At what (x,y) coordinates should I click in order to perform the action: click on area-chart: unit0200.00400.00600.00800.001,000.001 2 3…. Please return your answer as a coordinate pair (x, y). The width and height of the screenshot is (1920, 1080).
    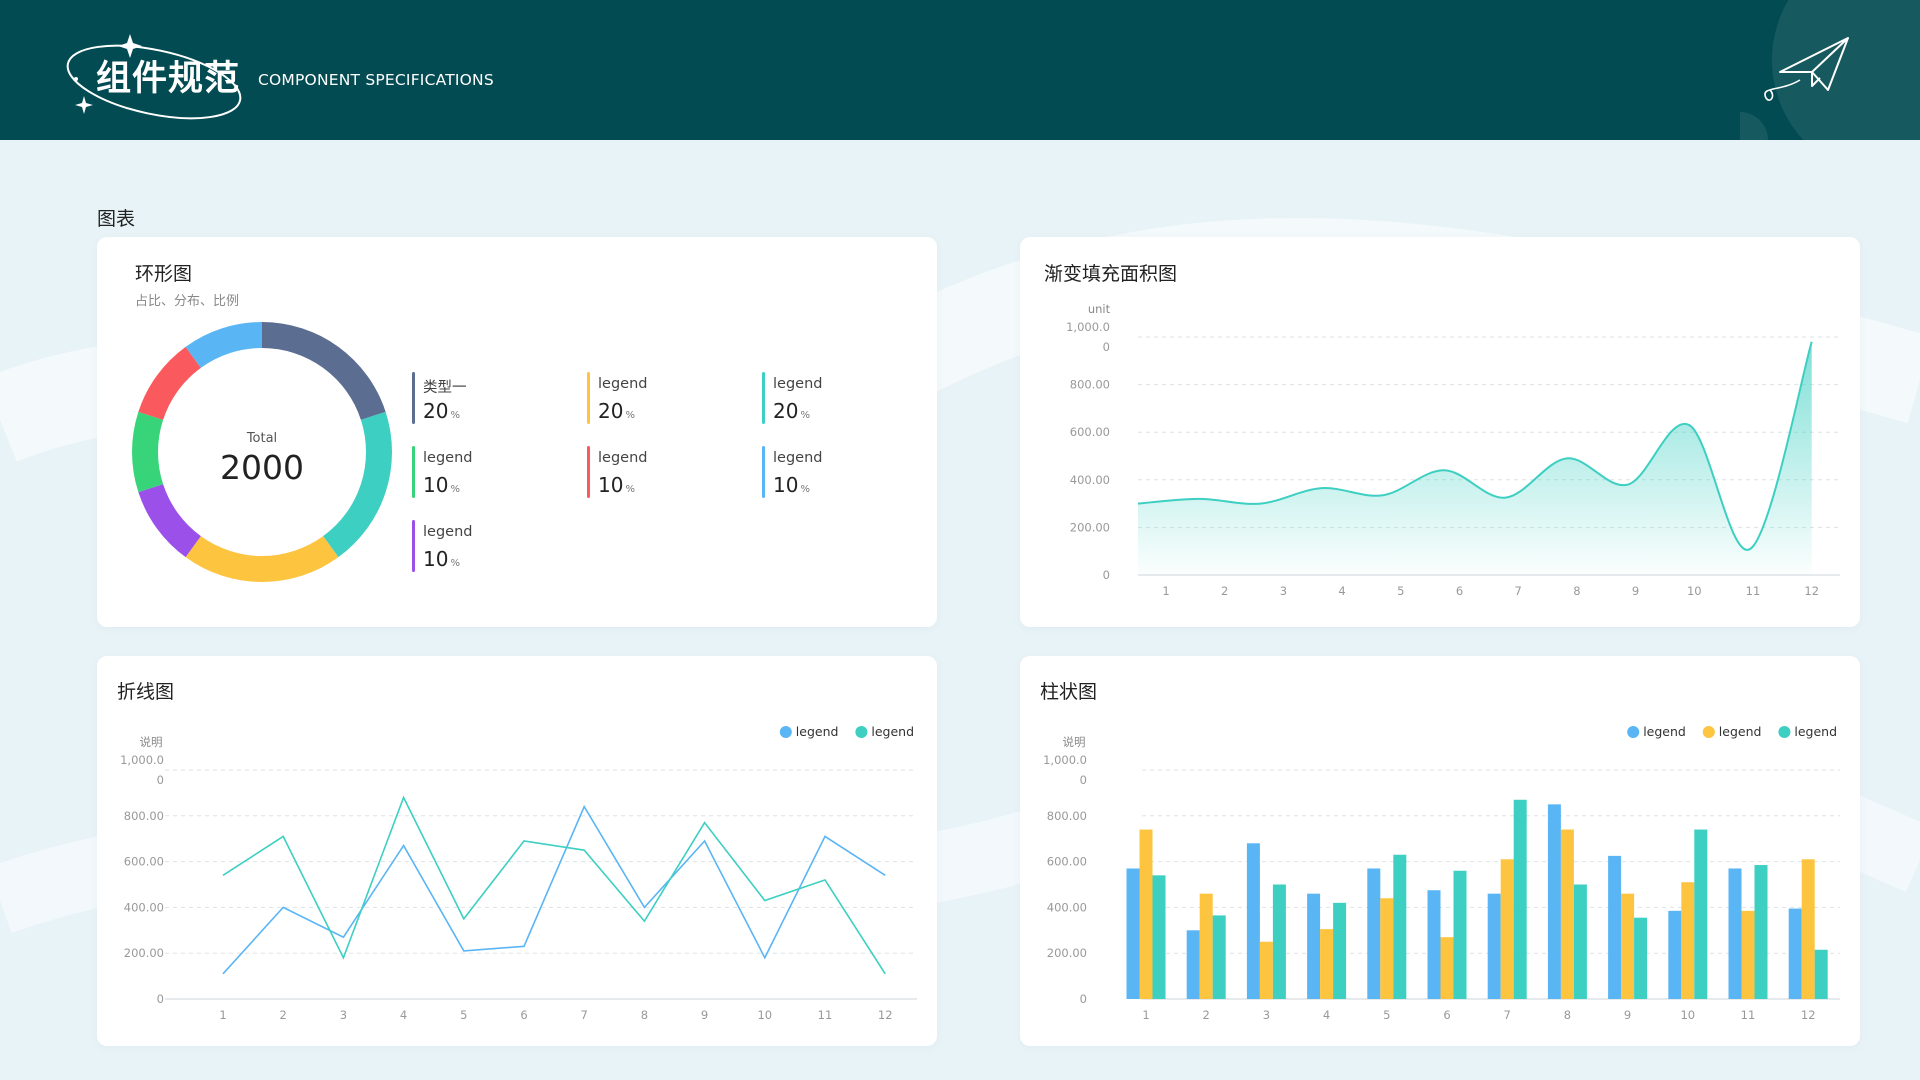
    Looking at the image, I should click on (1453, 450).